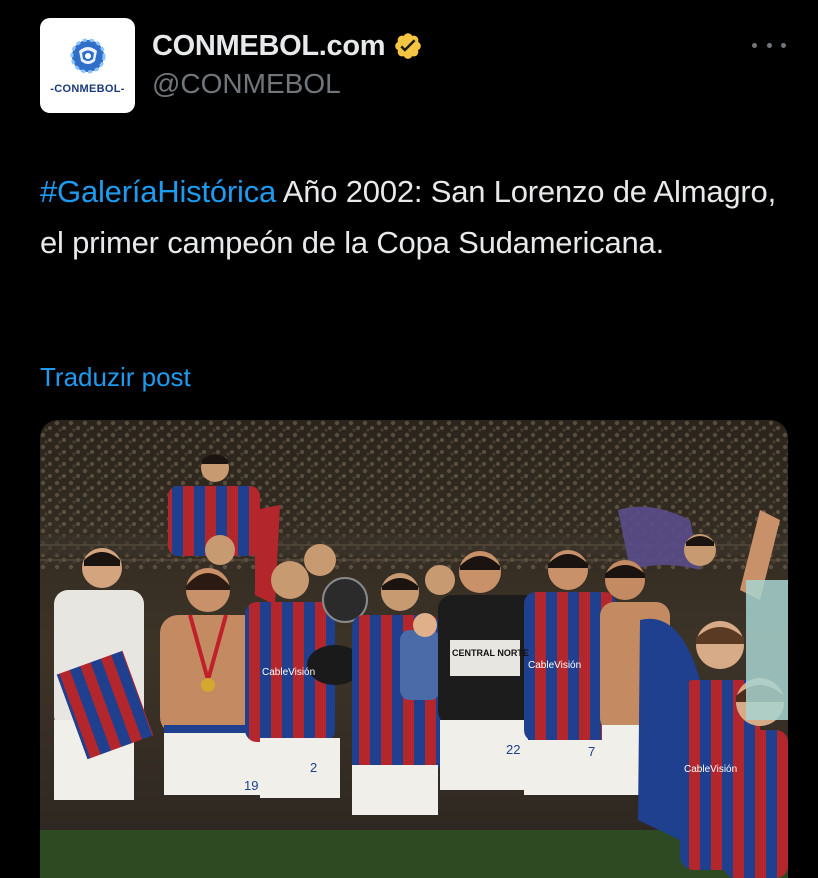 Image resolution: width=818 pixels, height=878 pixels. I want to click on more-options-icon, so click(769, 45).